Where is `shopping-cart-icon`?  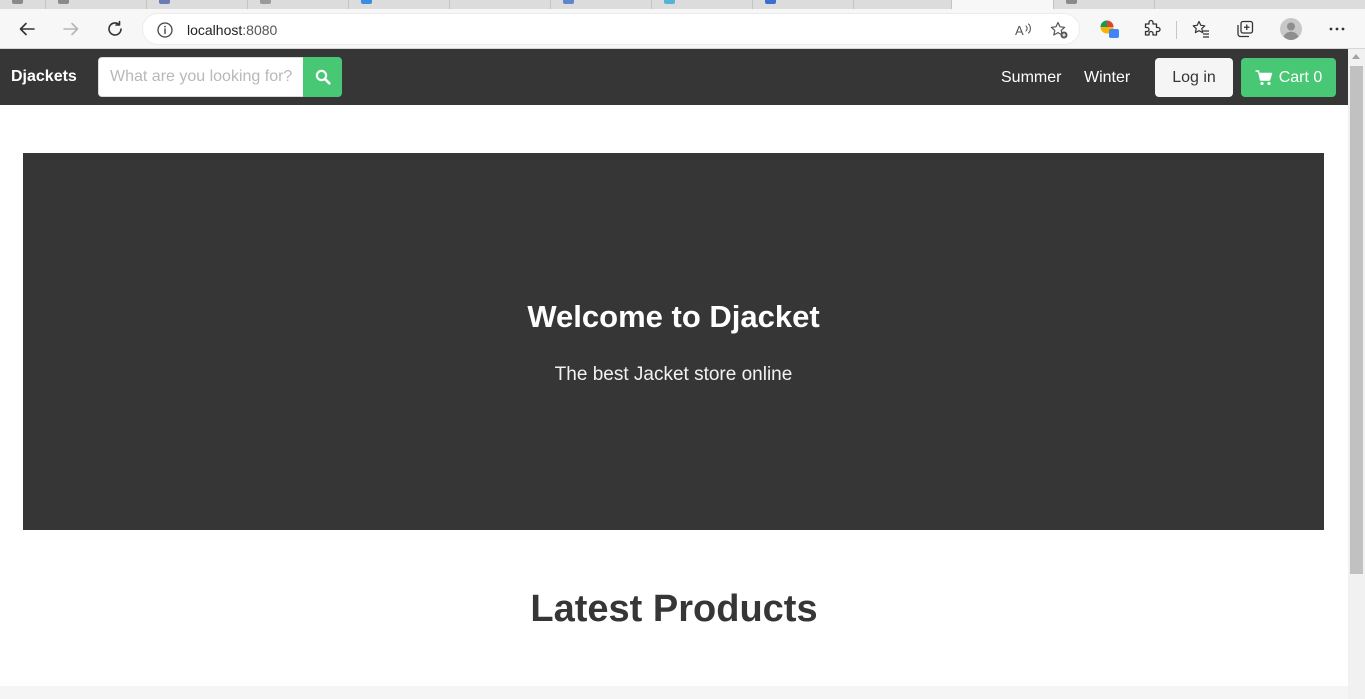
shopping-cart-icon is located at coordinates (1263, 77).